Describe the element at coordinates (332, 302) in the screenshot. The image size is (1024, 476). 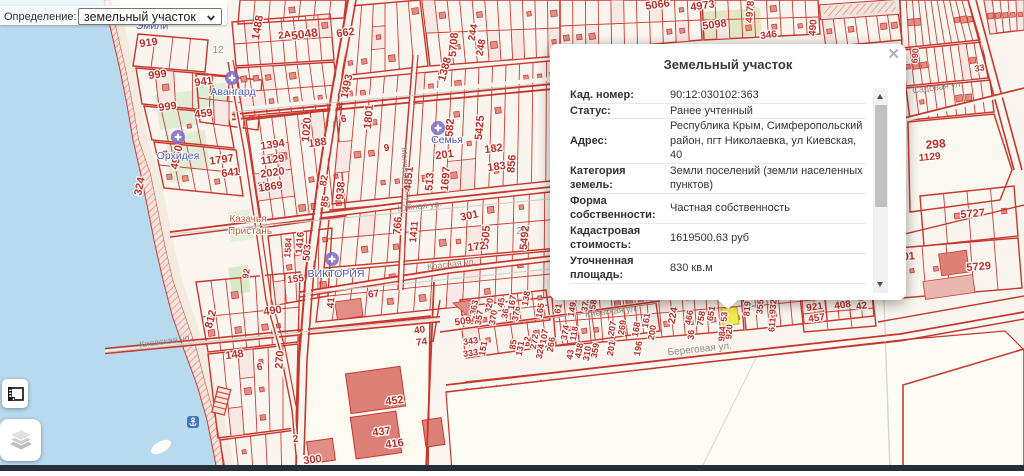
I see `svg-text: 41` at that location.